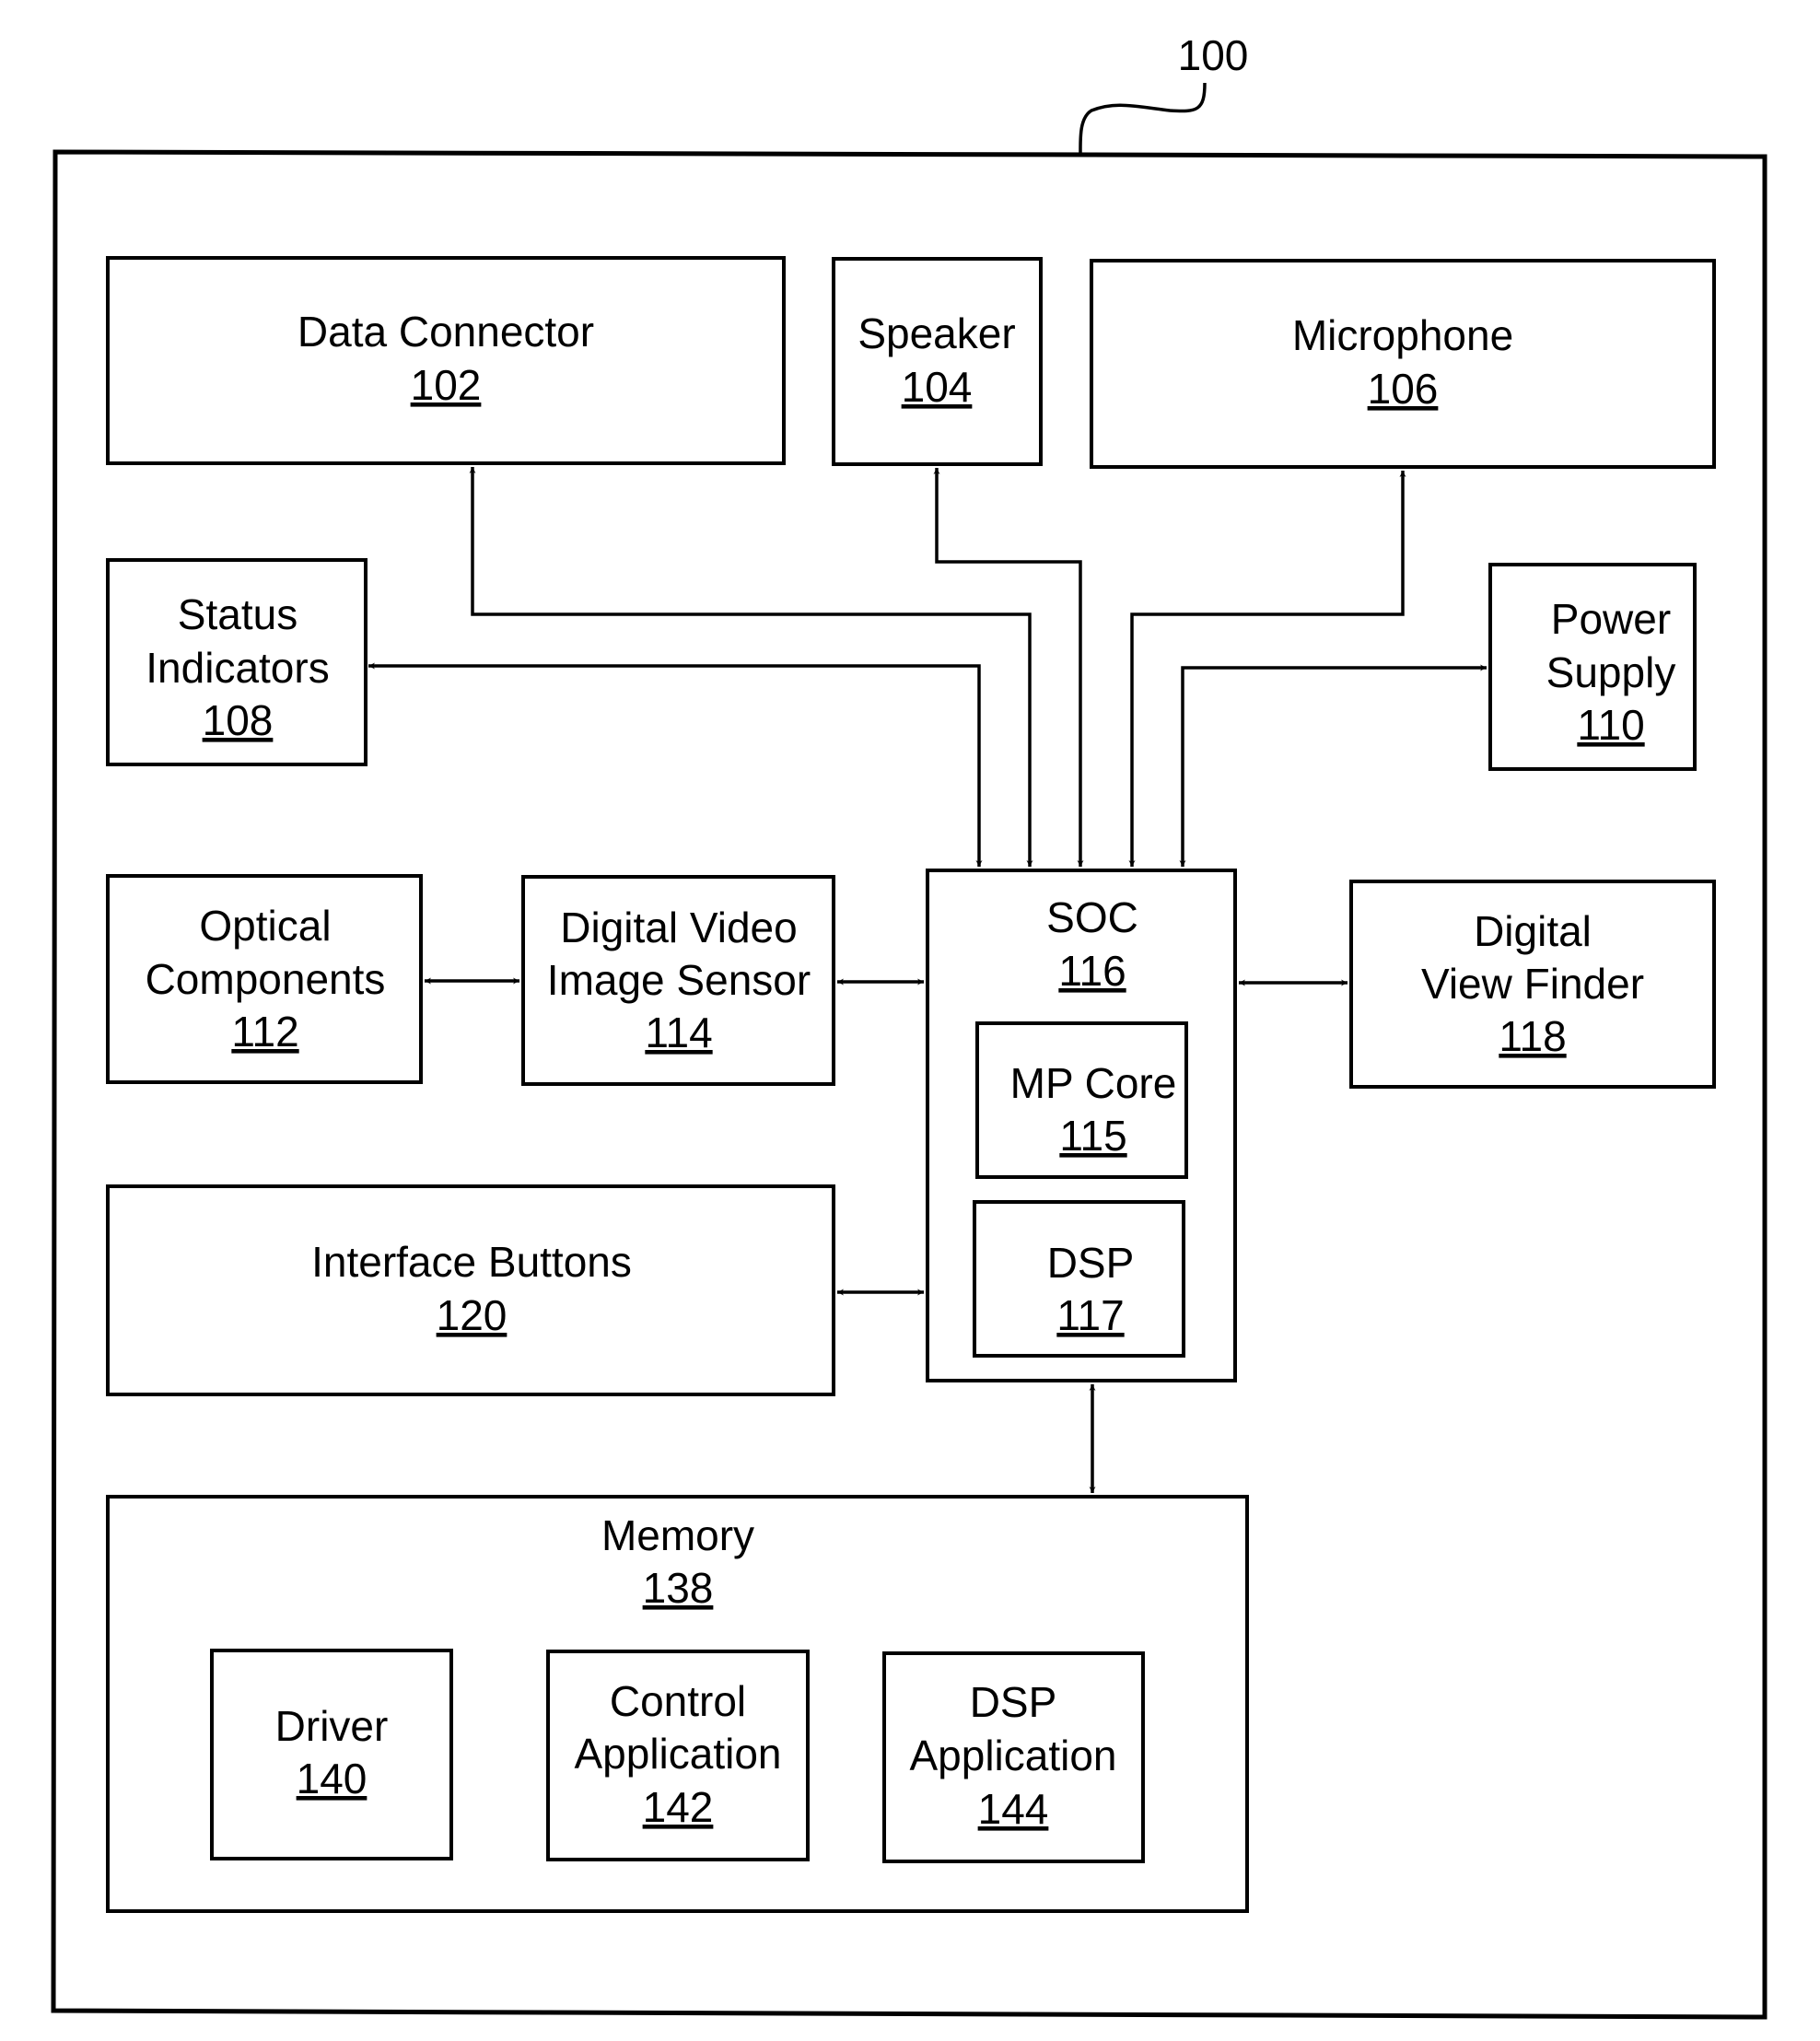 The height and width of the screenshot is (2041, 1820). Describe the element at coordinates (332, 1726) in the screenshot. I see `driver-label: Driver` at that location.